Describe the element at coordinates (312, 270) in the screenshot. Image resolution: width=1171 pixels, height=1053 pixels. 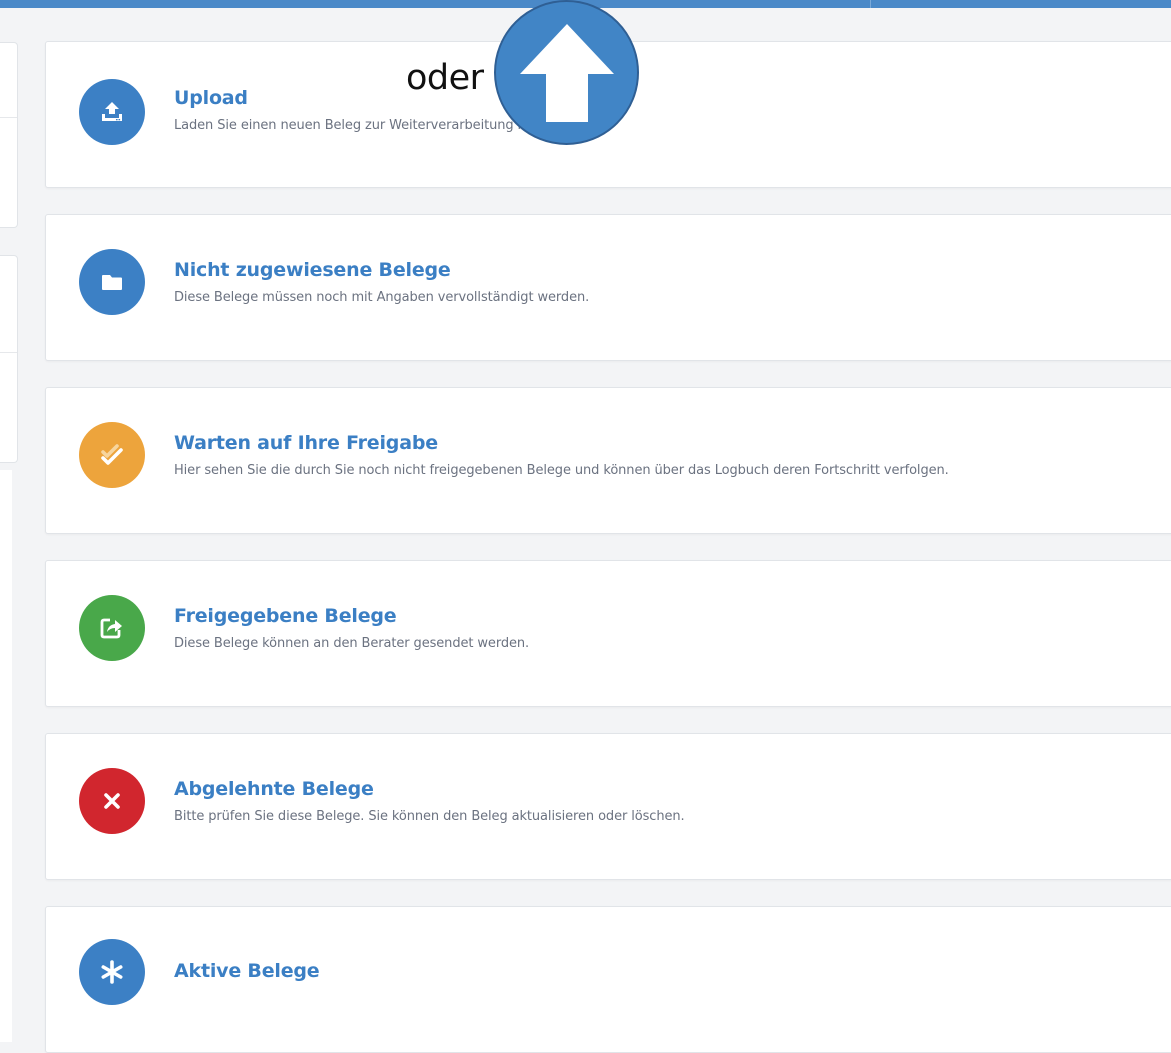
I see `card-title: Nicht zugewiesene Belege` at that location.